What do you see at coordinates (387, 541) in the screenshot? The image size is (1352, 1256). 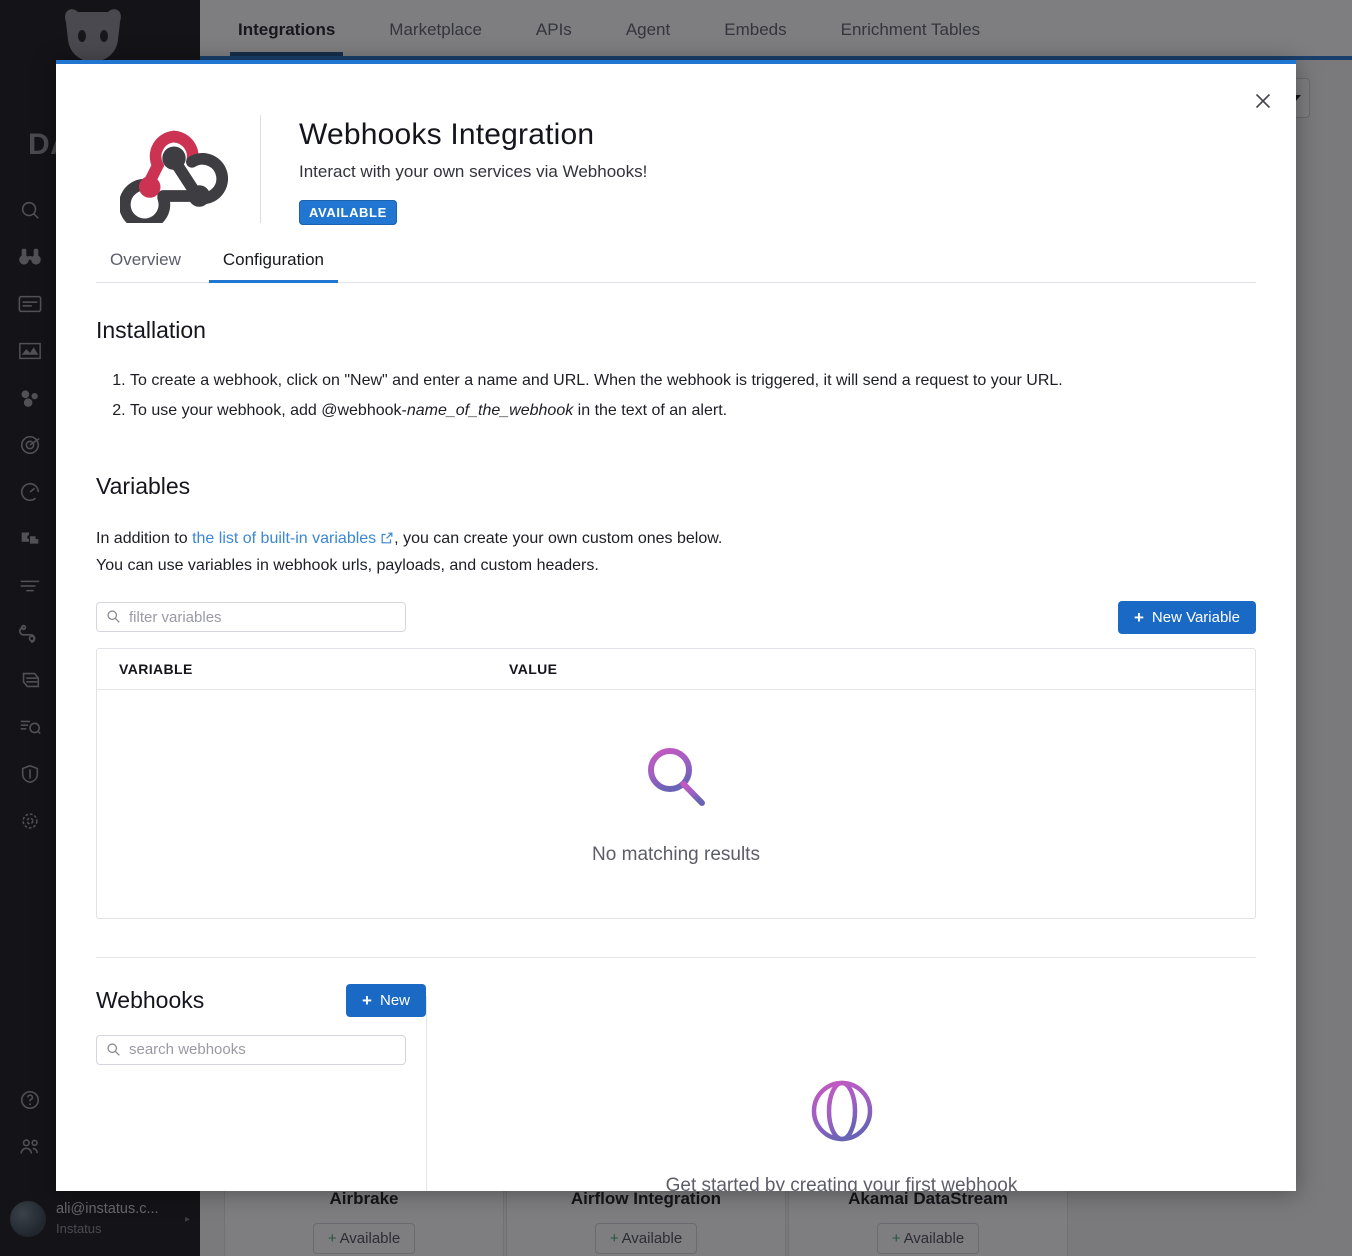 I see `external-link-icon` at bounding box center [387, 541].